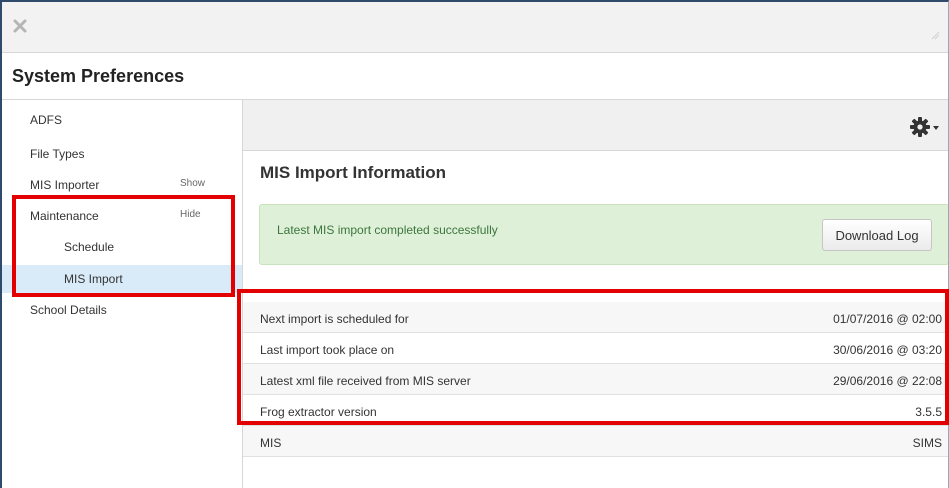 This screenshot has height=488, width=949. Describe the element at coordinates (475, 27) in the screenshot. I see `title-bar` at that location.